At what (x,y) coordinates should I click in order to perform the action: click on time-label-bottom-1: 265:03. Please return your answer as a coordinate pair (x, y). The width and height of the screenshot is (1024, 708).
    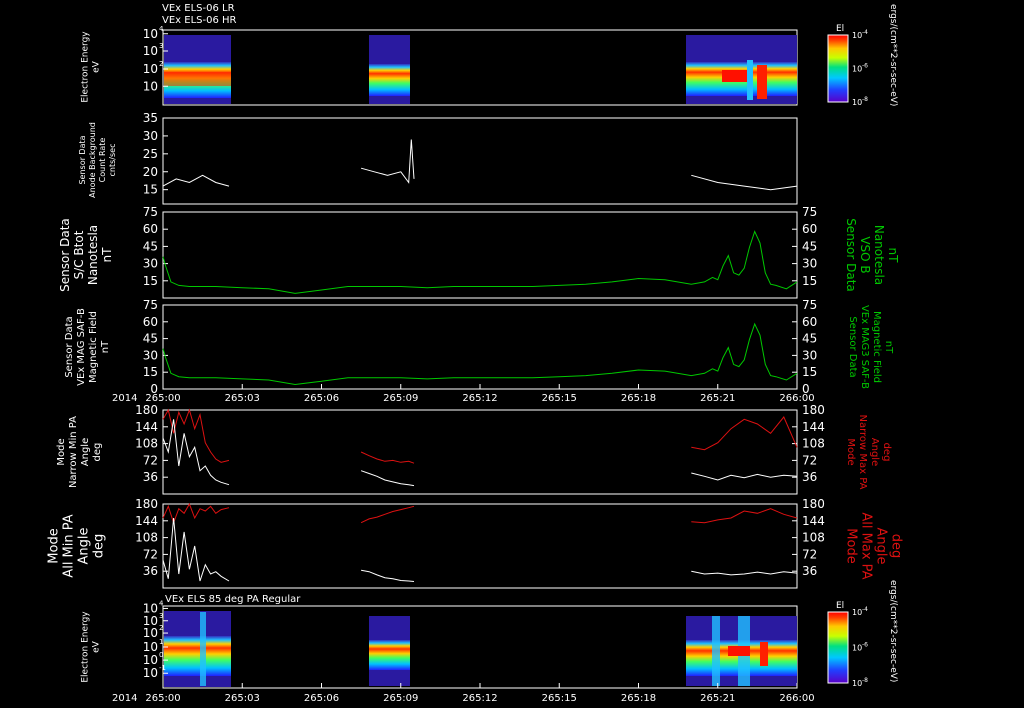
    Looking at the image, I should click on (242, 698).